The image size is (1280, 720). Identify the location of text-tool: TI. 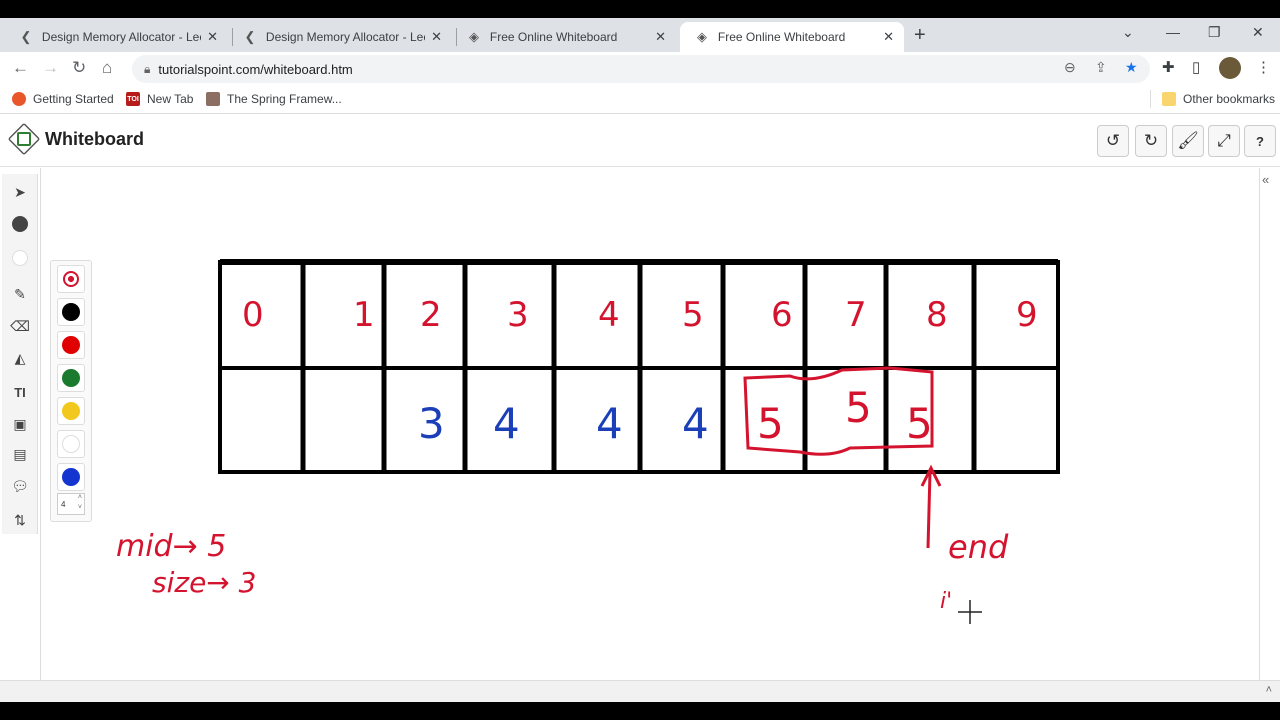
(20, 392).